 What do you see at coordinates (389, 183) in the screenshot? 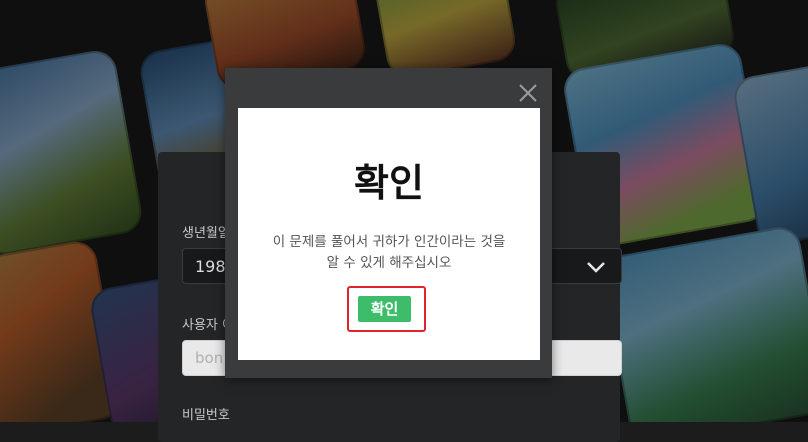
I see `captcha-title: 확인` at bounding box center [389, 183].